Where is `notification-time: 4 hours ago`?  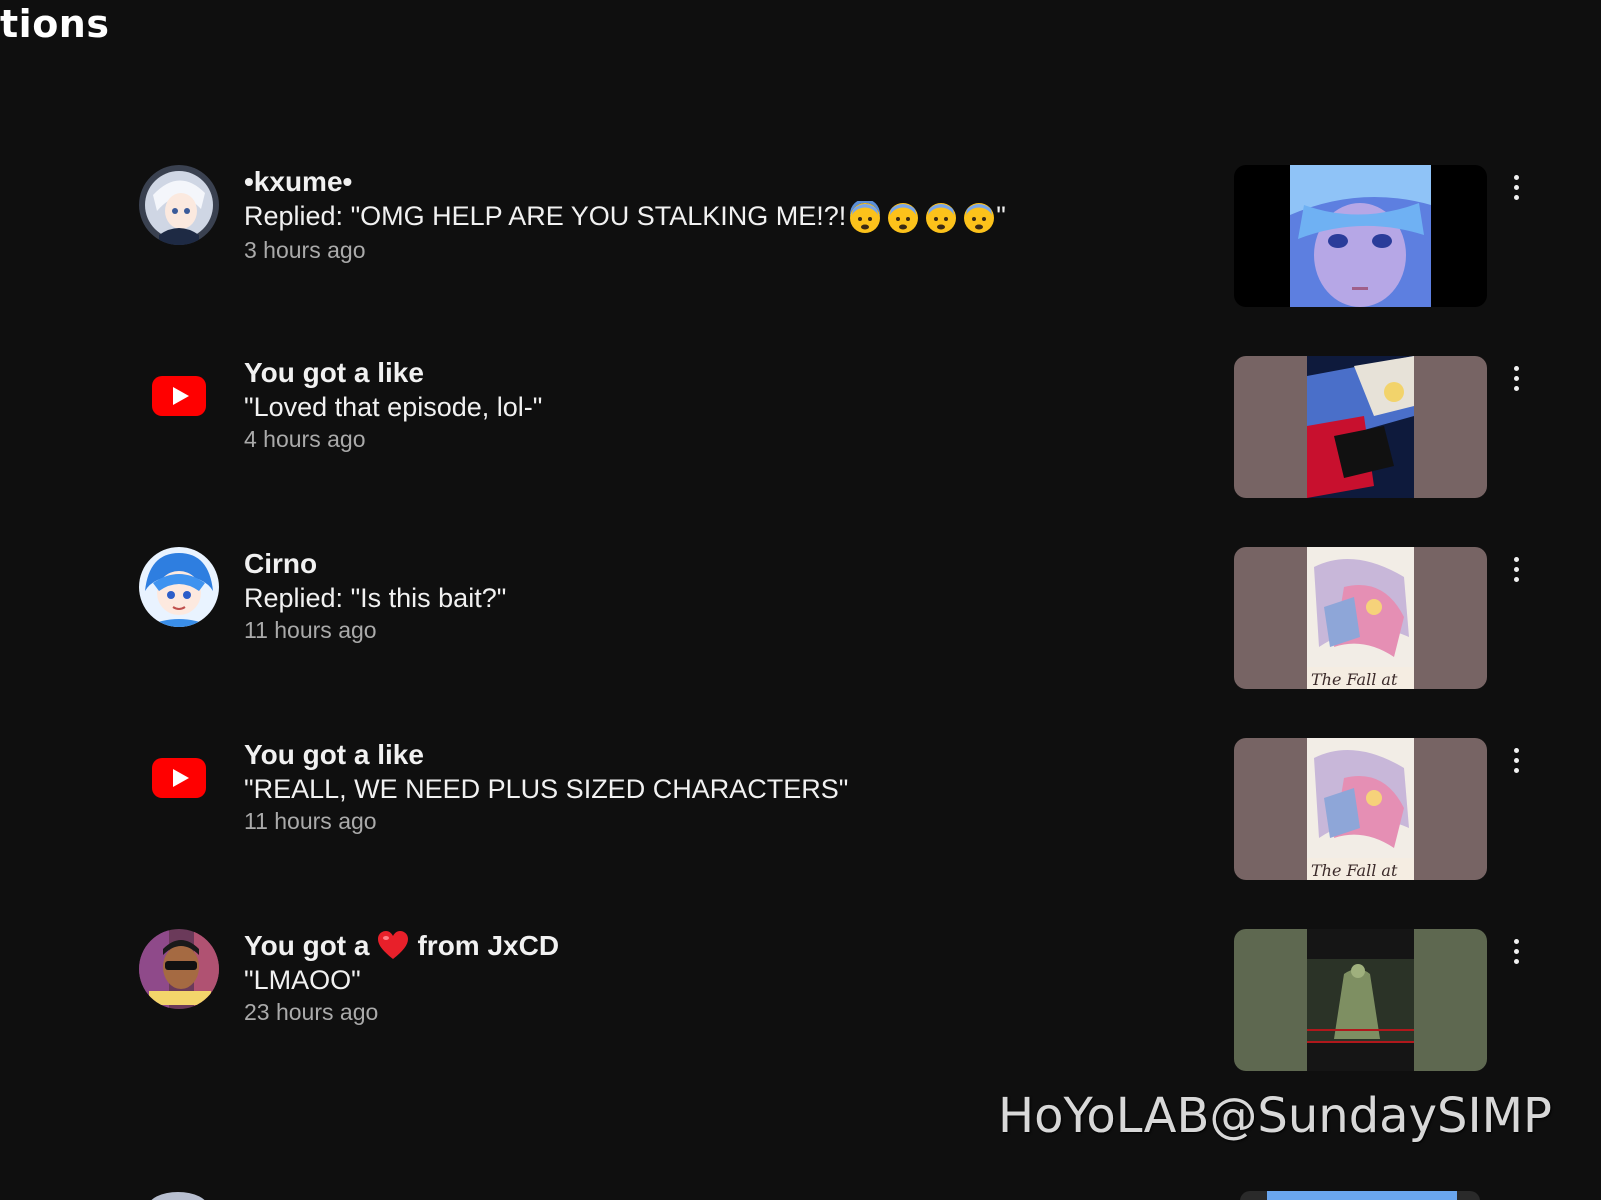 notification-time: 4 hours ago is located at coordinates (305, 439).